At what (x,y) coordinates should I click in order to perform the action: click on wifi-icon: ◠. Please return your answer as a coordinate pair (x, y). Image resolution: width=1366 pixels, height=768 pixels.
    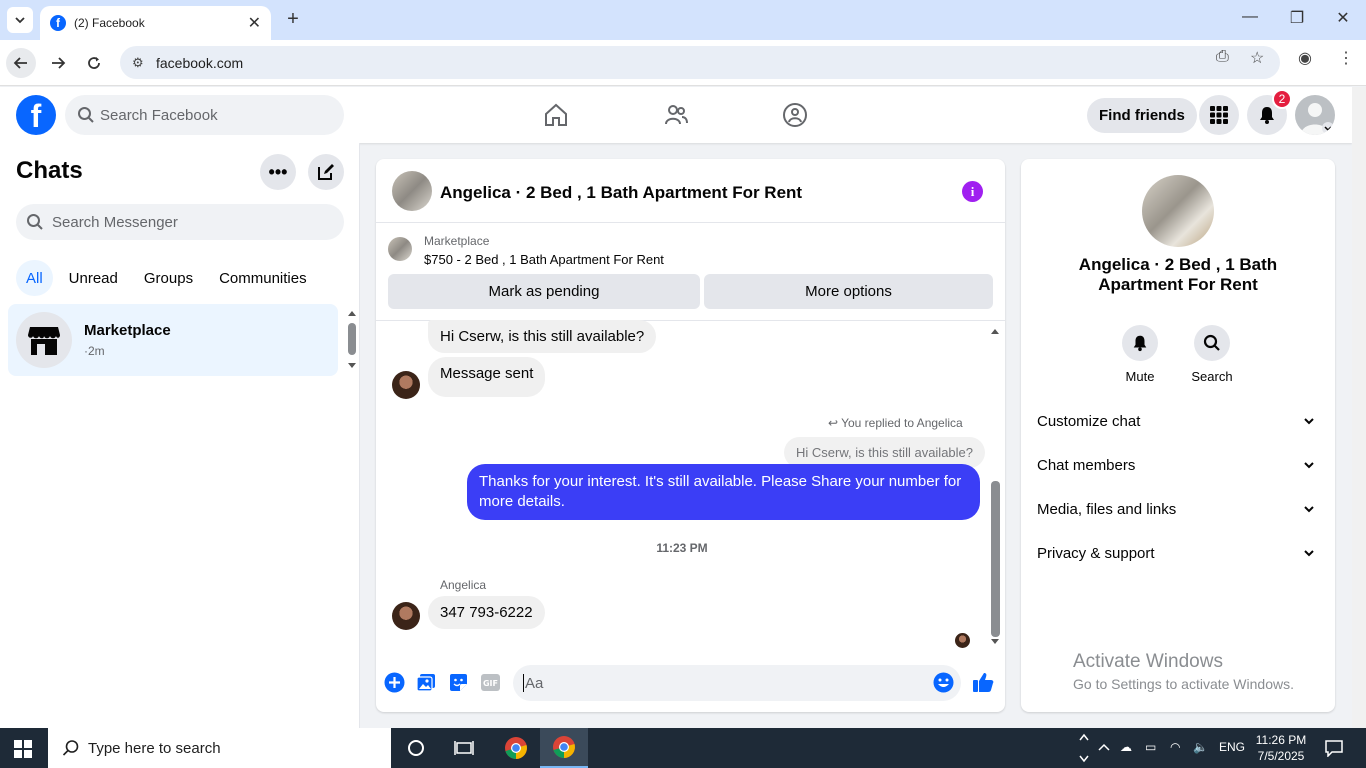
    Looking at the image, I should click on (1175, 747).